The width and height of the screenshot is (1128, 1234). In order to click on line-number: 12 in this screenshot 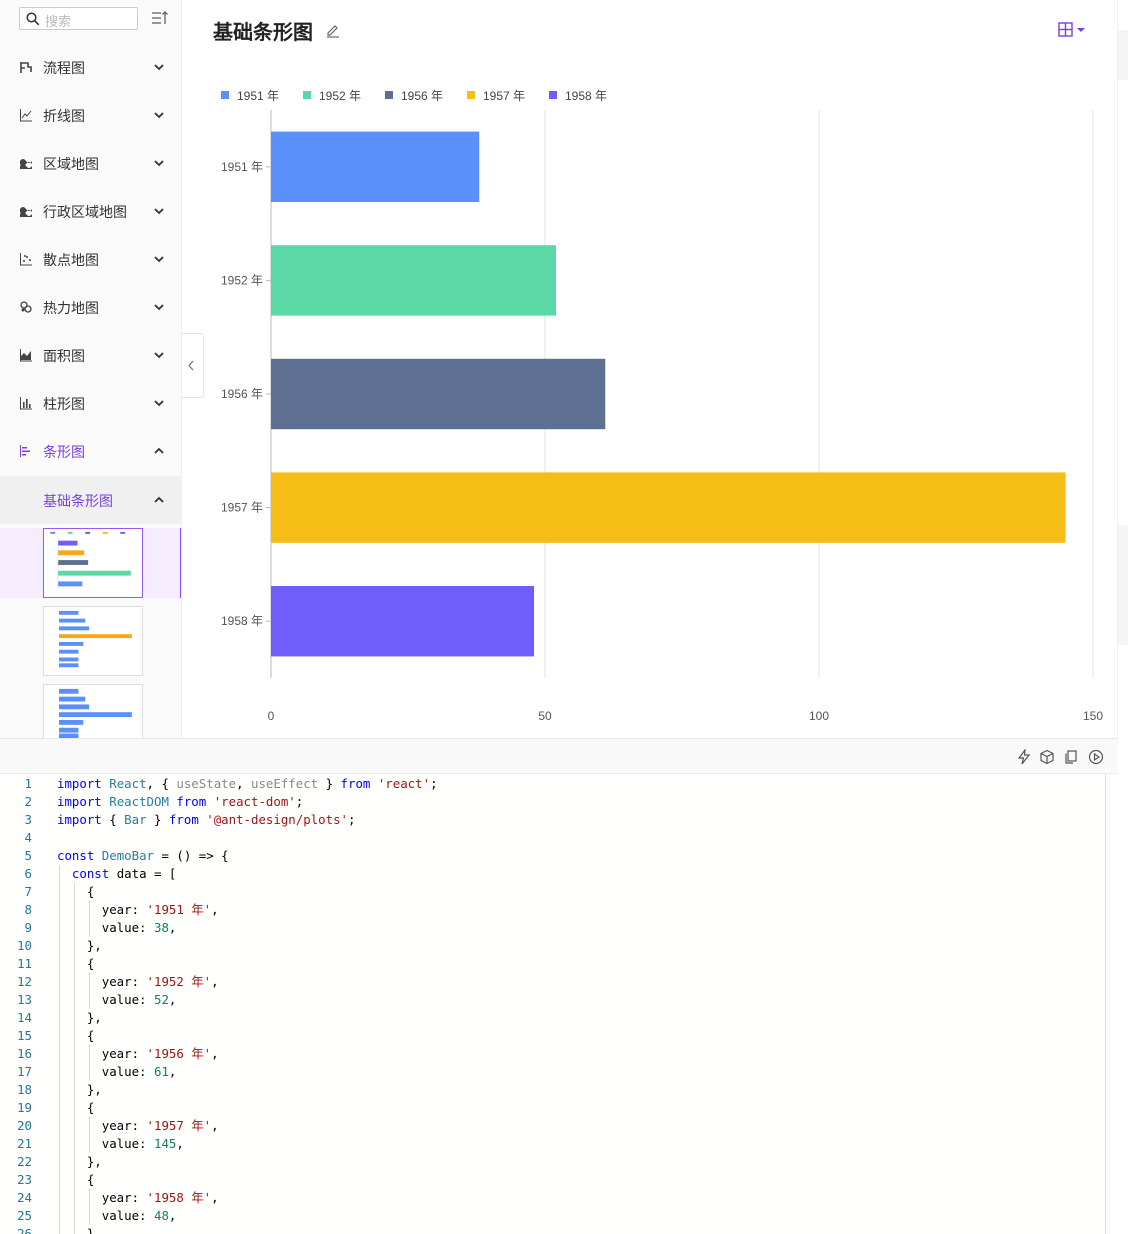, I will do `click(24, 981)`.